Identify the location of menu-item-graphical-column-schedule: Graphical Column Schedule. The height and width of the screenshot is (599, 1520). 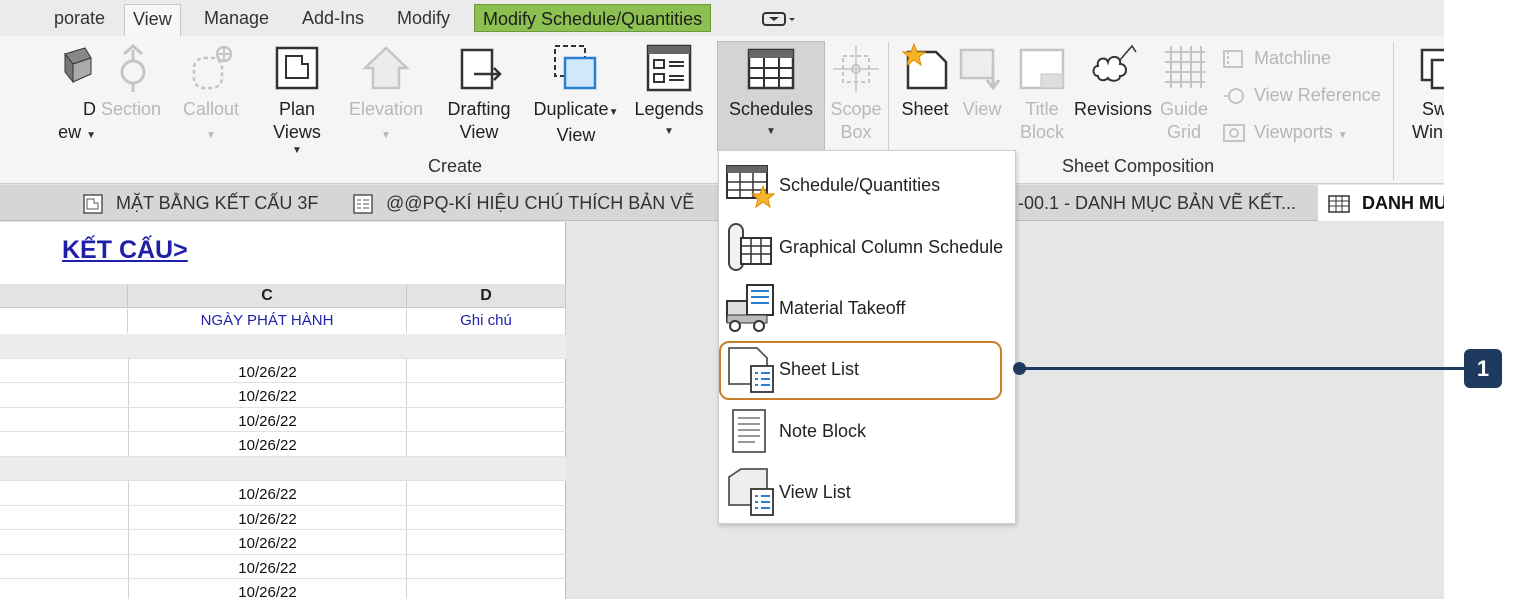
(868, 245).